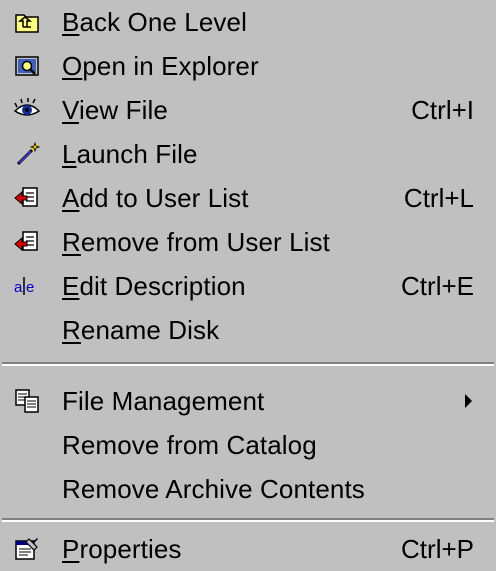  I want to click on menu-item-label-rest: ename Disk, so click(150, 330).